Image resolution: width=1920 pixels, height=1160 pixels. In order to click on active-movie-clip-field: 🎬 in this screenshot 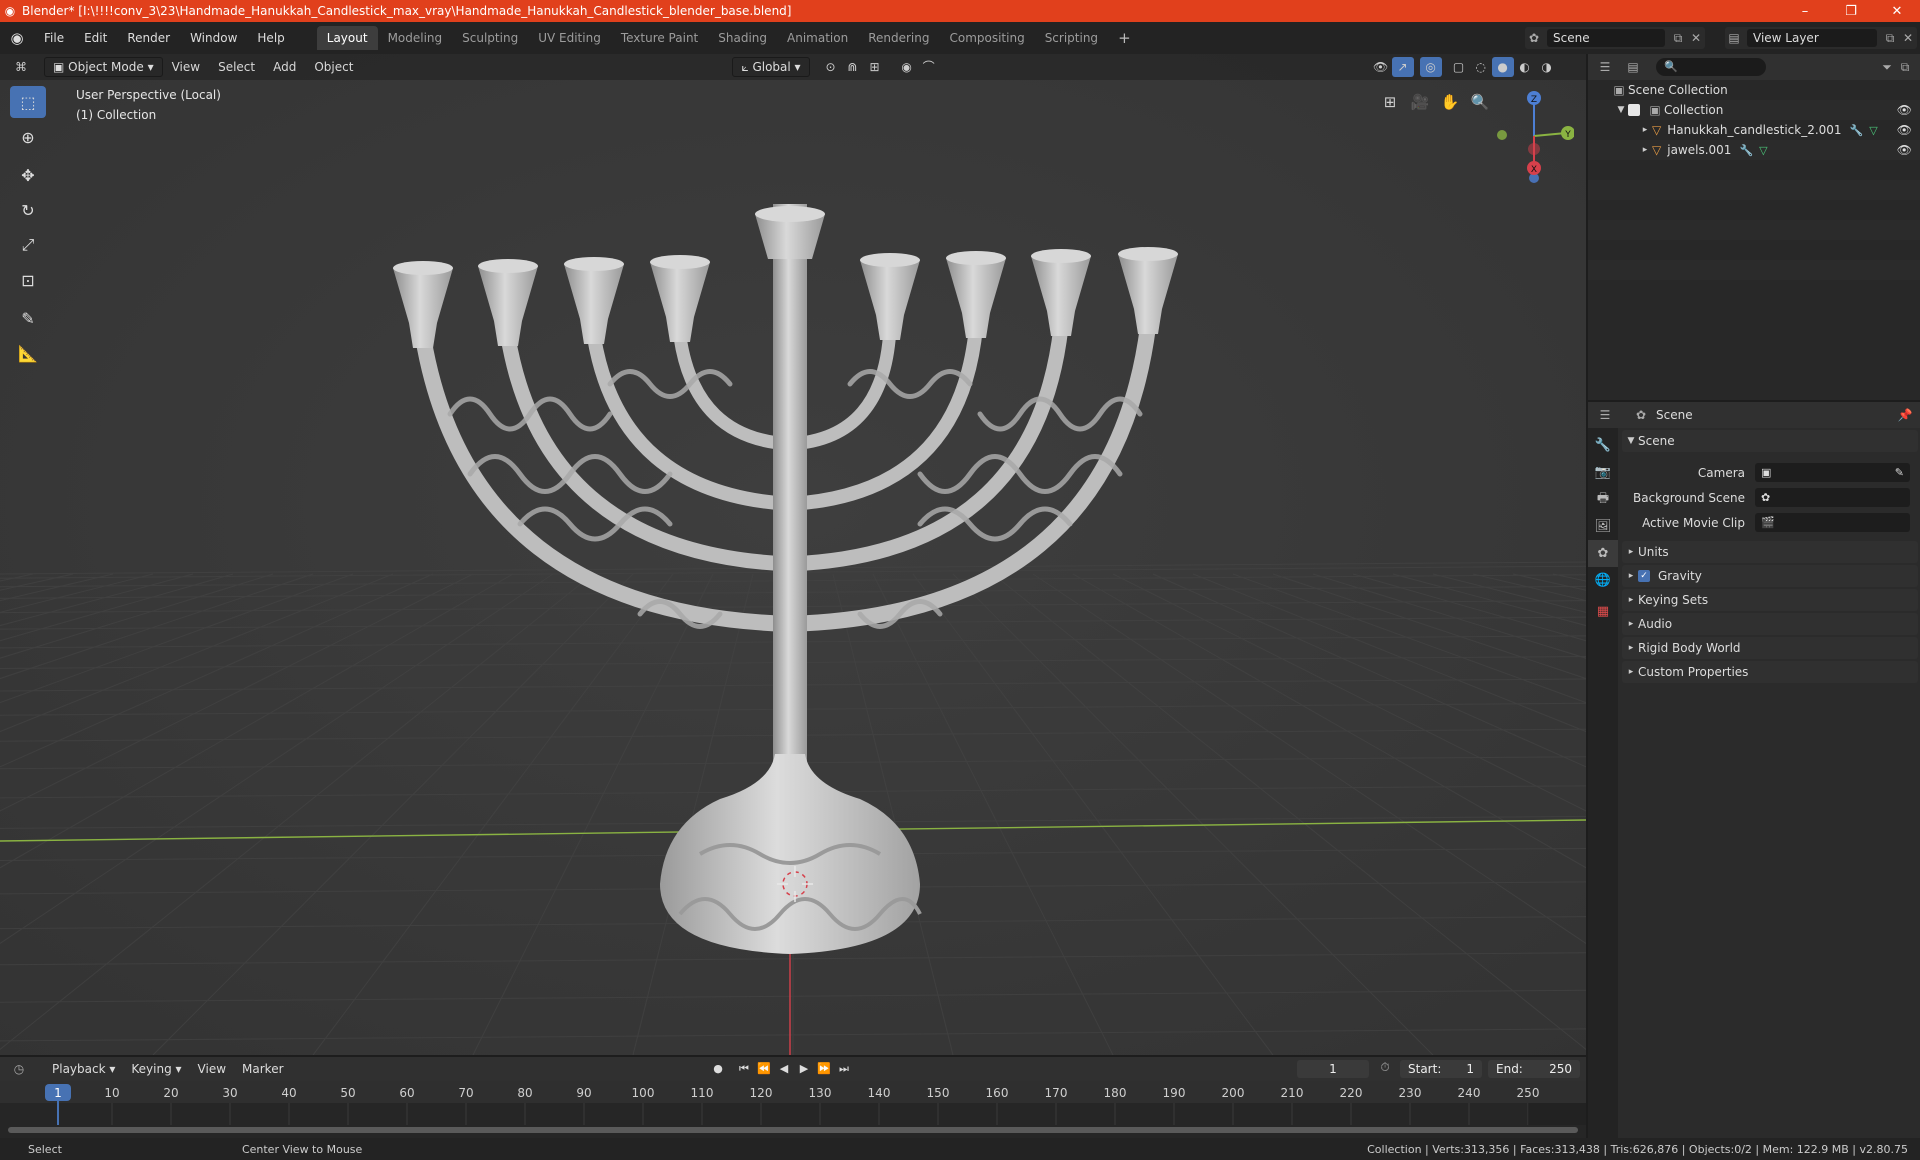, I will do `click(1832, 522)`.